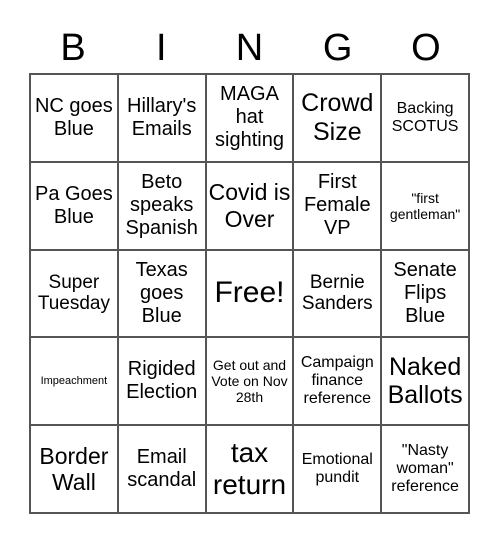 The width and height of the screenshot is (500, 544). Describe the element at coordinates (425, 381) in the screenshot. I see `bingo-cell: Naked Ballots` at that location.